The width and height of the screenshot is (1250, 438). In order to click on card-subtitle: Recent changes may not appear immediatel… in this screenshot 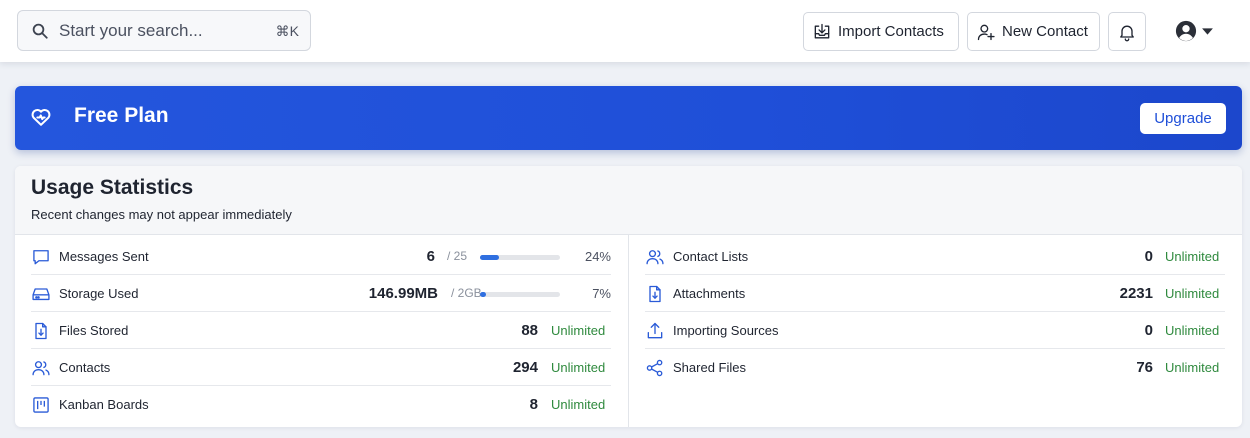, I will do `click(161, 214)`.